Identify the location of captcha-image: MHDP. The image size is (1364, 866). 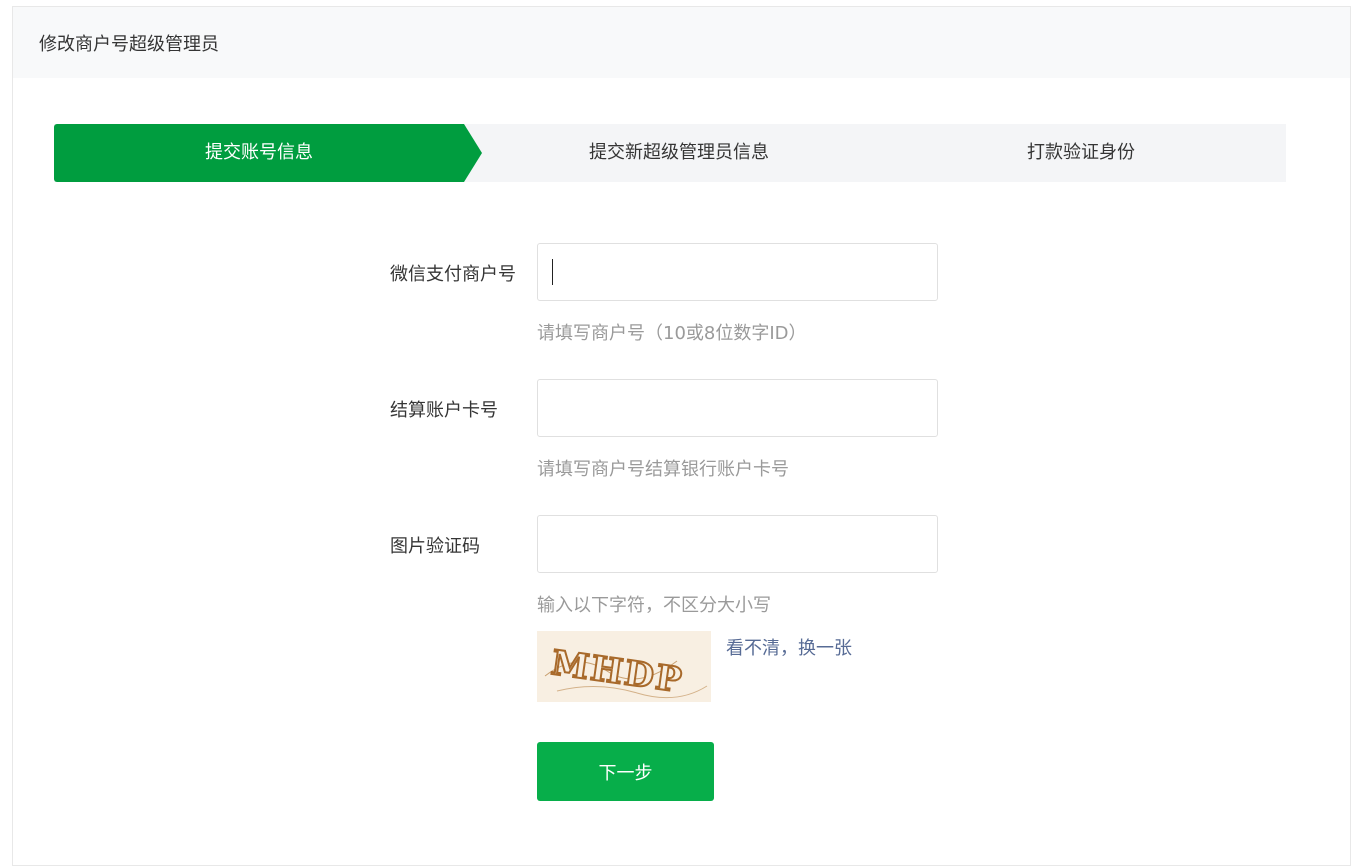
(624, 666).